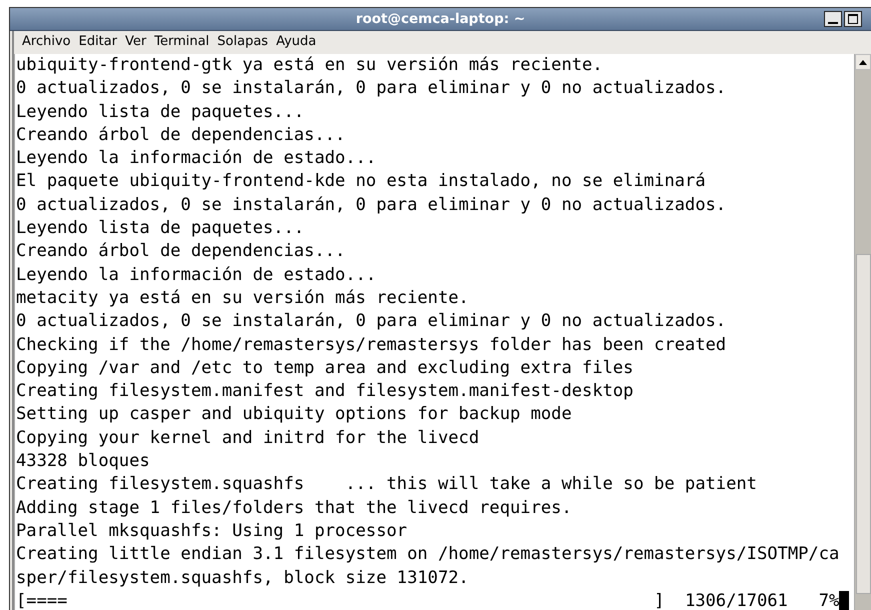 The width and height of the screenshot is (871, 610). Describe the element at coordinates (829, 600) in the screenshot. I see `progress-percent: 7%` at that location.